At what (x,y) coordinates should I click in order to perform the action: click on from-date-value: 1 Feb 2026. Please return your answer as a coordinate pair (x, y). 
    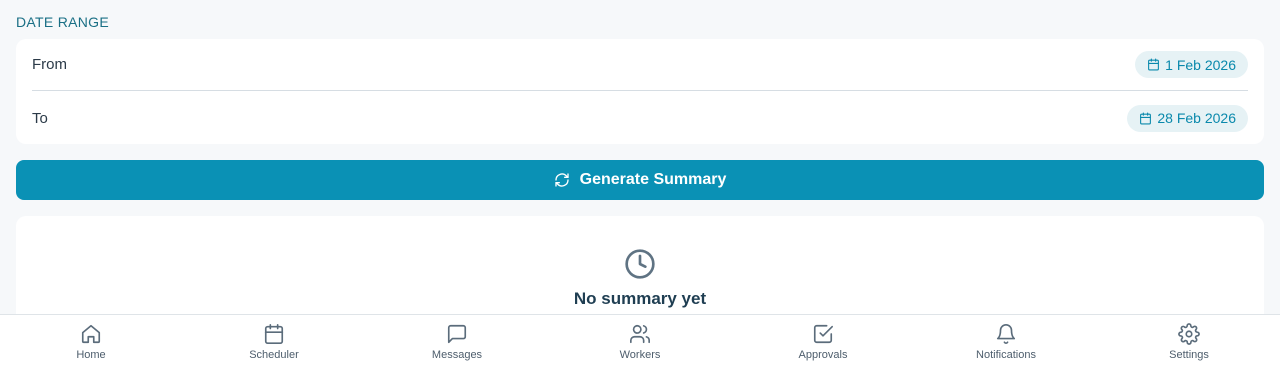
    Looking at the image, I should click on (1200, 64).